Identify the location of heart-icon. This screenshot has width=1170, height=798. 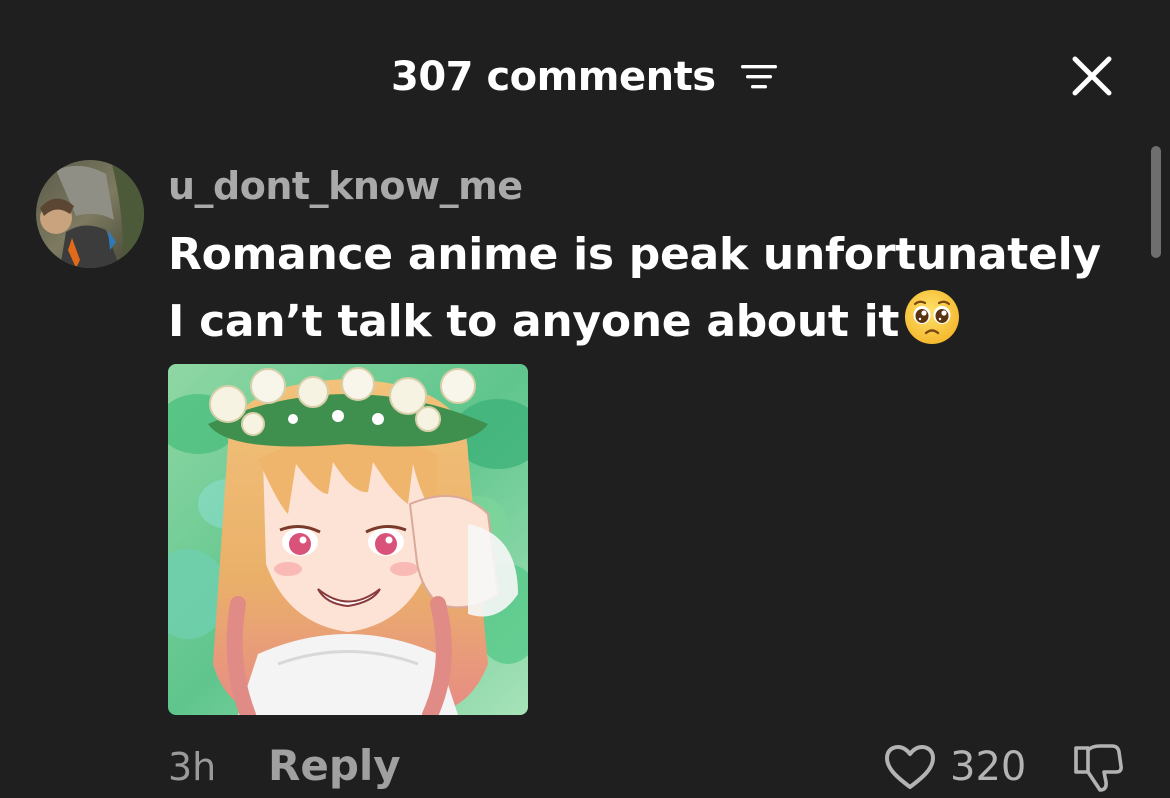
(910, 767).